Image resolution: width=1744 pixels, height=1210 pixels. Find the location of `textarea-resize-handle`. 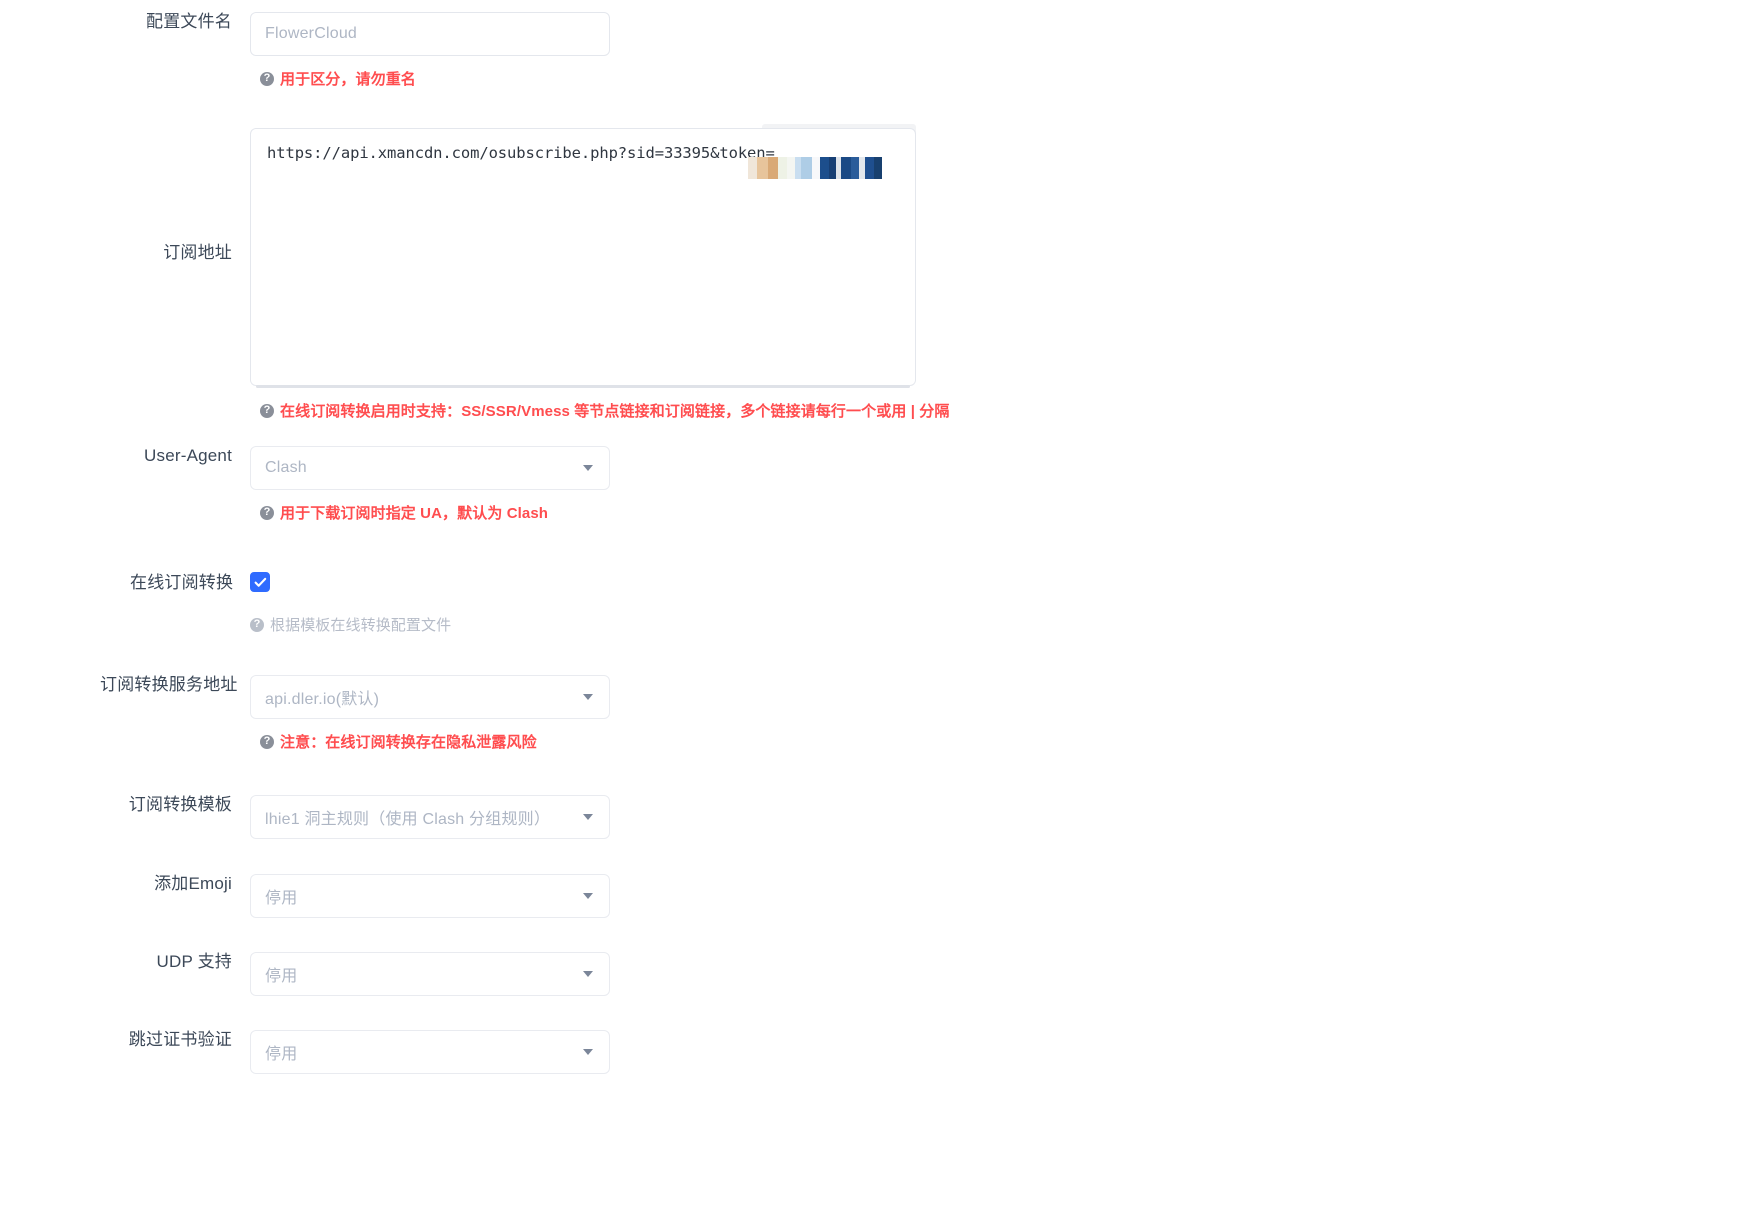

textarea-resize-handle is located at coordinates (583, 386).